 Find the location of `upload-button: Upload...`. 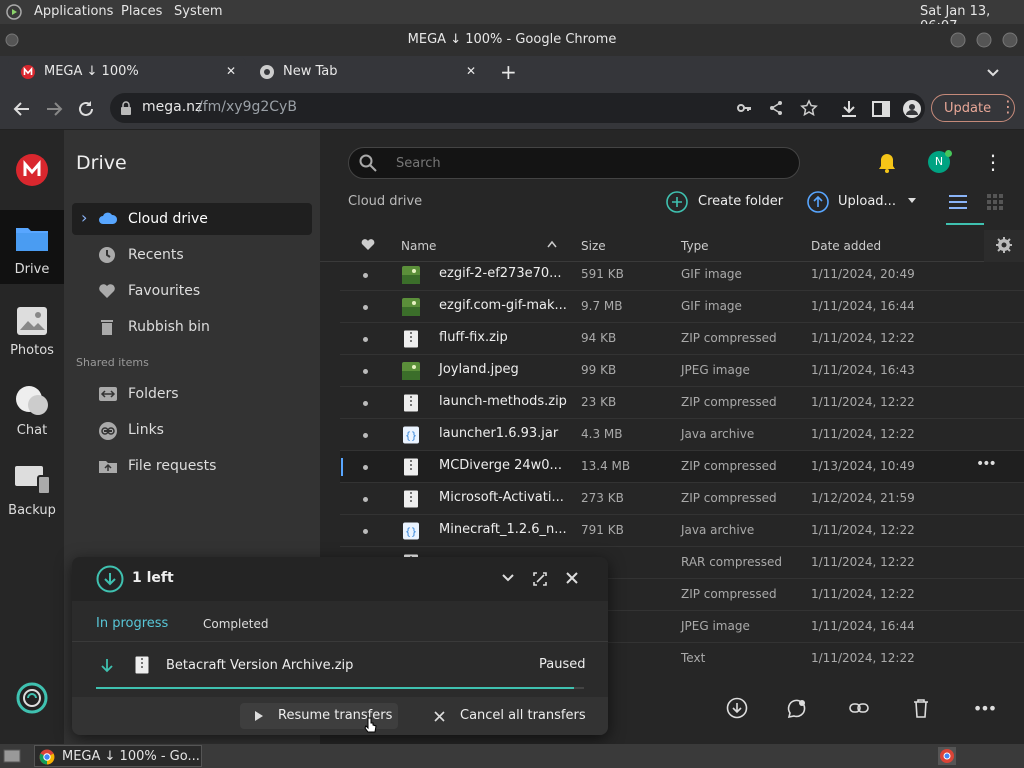

upload-button: Upload... is located at coordinates (863, 202).